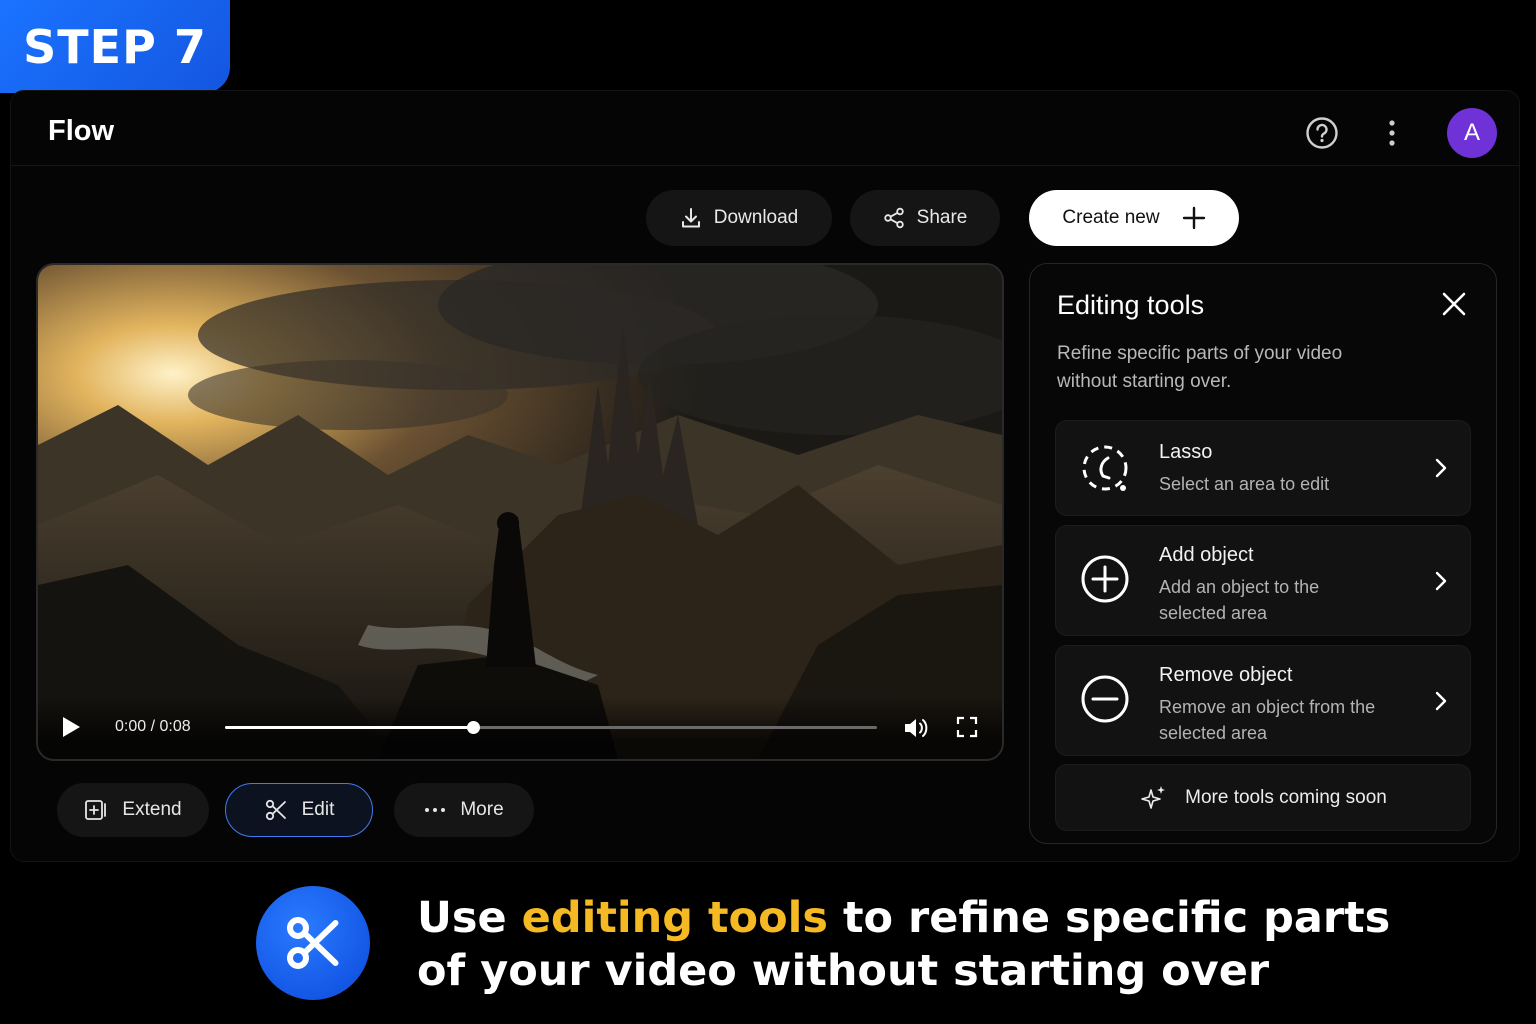 Image resolution: width=1536 pixels, height=1024 pixels. I want to click on avatar: A, so click(1472, 133).